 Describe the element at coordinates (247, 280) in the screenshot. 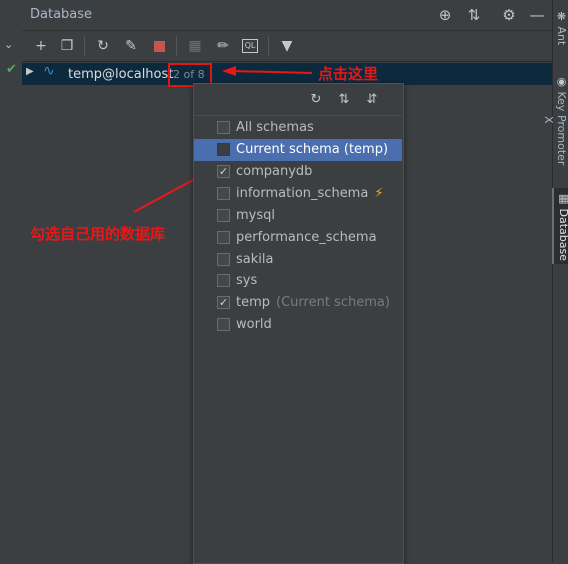

I see `schema-label: sys` at that location.